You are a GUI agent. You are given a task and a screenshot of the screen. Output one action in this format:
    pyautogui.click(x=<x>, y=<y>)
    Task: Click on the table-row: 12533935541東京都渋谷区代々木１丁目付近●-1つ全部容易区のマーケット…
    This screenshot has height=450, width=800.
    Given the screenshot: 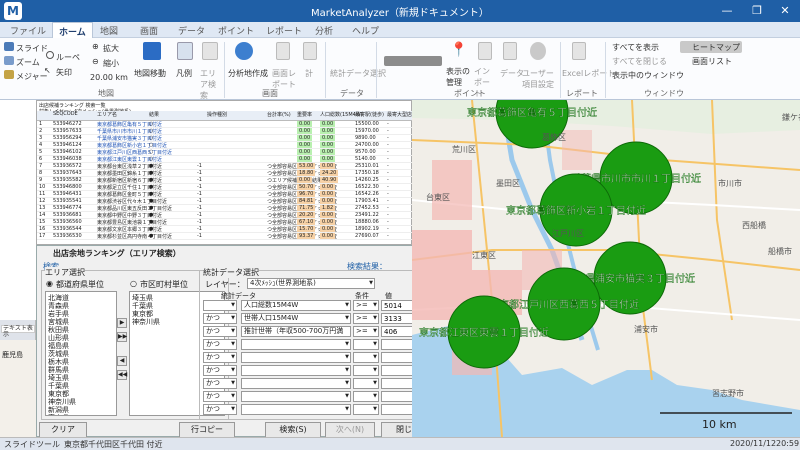 What is the action you would take?
    pyautogui.click(x=225, y=201)
    